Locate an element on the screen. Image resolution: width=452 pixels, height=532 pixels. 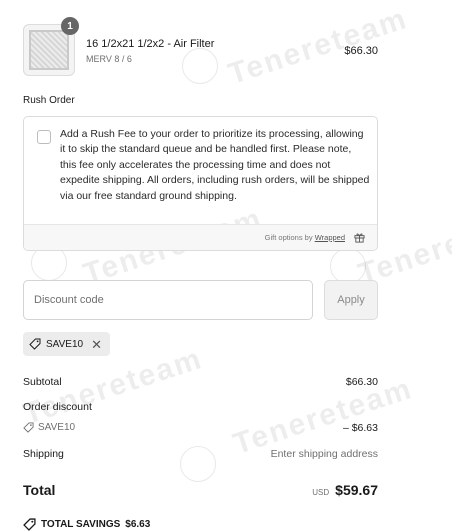
product-thumbnail: 1 is located at coordinates (51, 46).